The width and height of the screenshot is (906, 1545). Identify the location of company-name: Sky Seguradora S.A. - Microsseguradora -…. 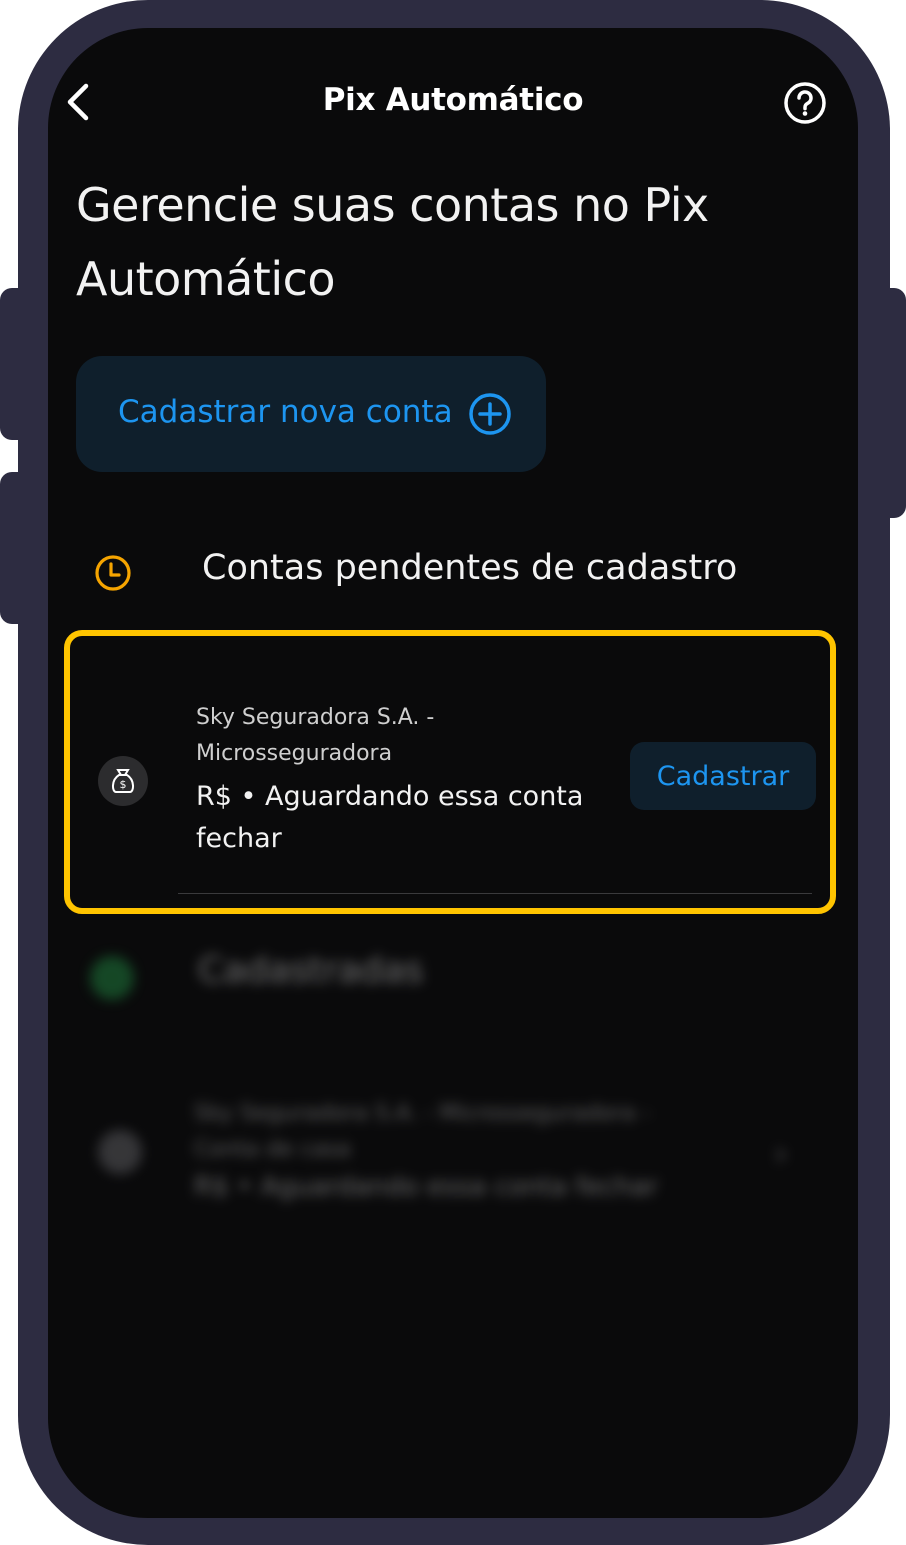
(422, 1131).